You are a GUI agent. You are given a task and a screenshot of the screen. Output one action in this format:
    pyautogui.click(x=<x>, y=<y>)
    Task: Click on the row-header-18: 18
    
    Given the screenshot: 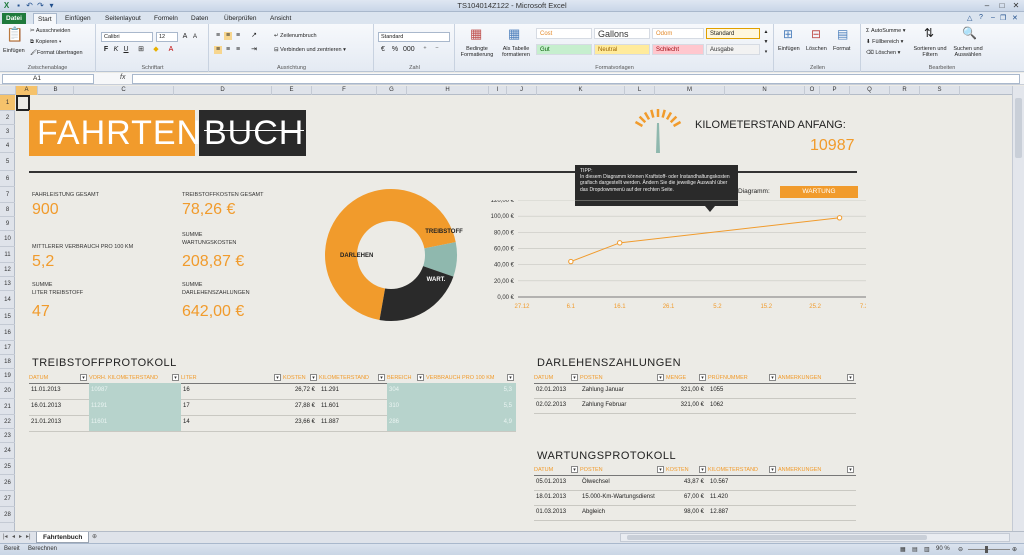 What is the action you would take?
    pyautogui.click(x=7, y=362)
    